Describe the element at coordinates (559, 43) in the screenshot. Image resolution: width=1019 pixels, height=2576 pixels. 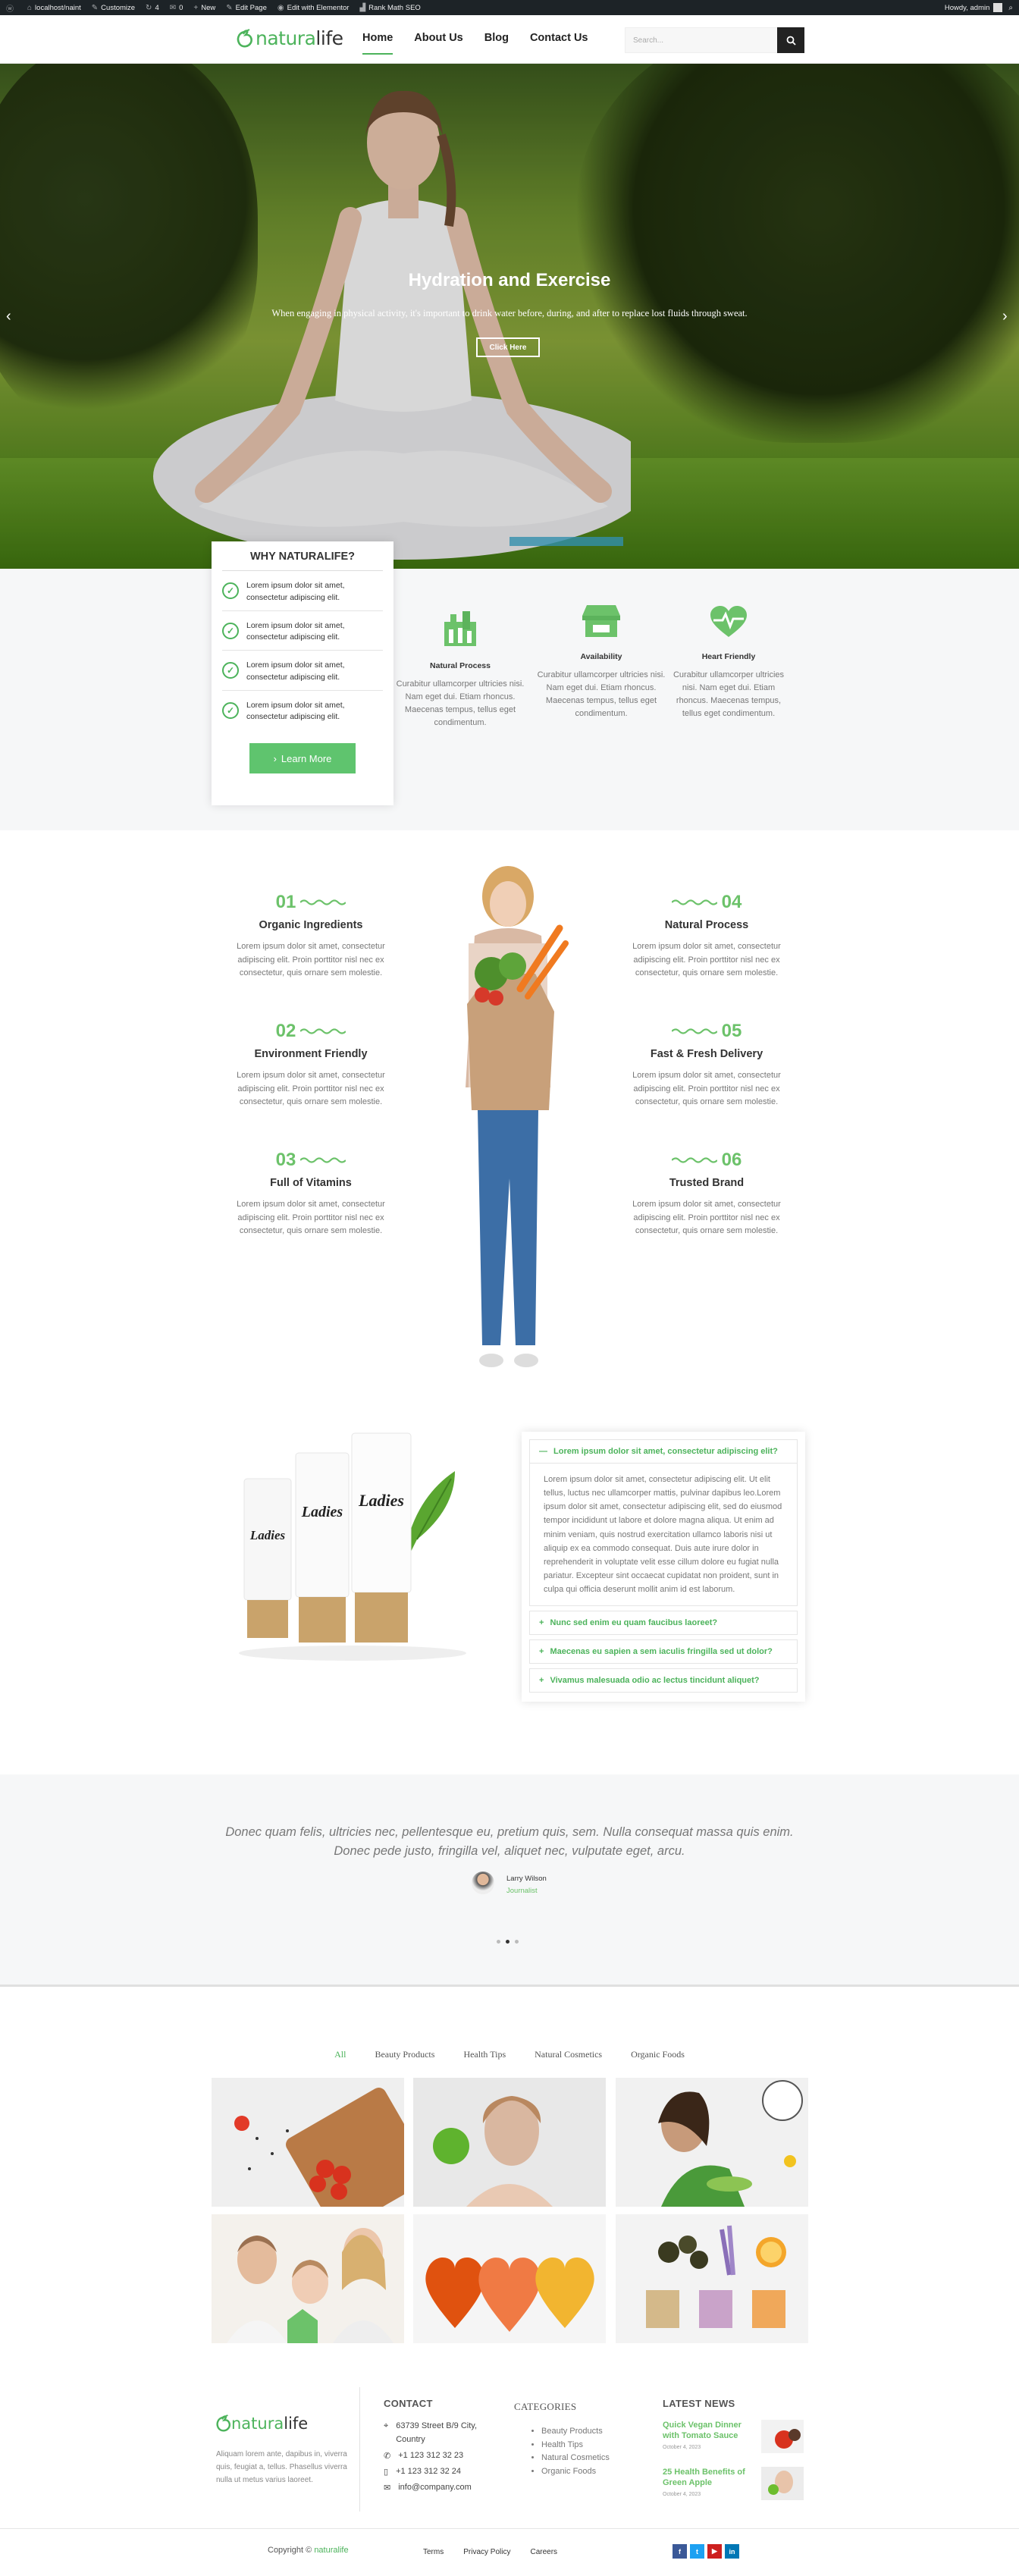
I see `nav-contact: Contact Us` at that location.